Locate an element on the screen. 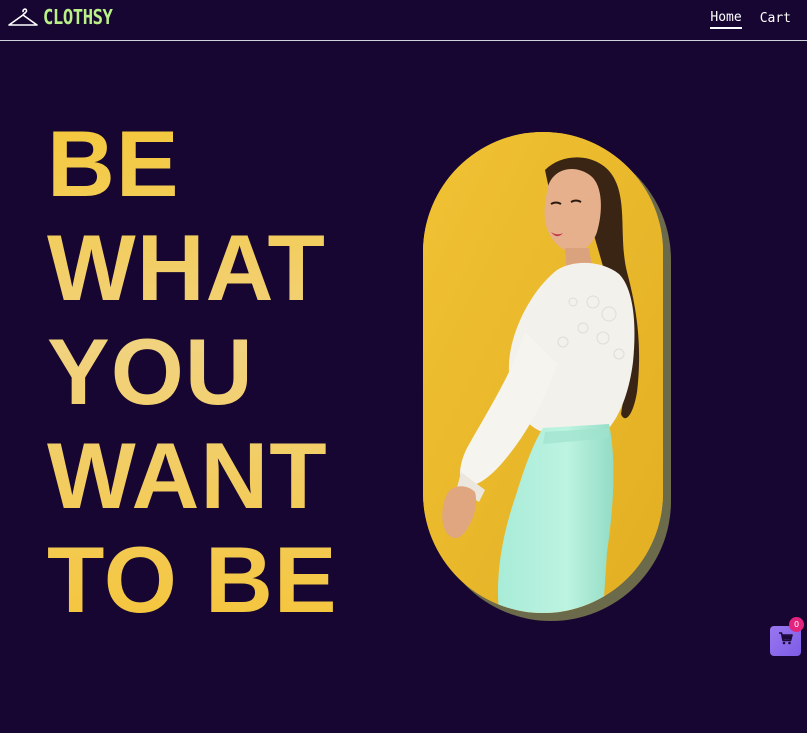 The width and height of the screenshot is (807, 733). headline-line: WANT is located at coordinates (187, 475).